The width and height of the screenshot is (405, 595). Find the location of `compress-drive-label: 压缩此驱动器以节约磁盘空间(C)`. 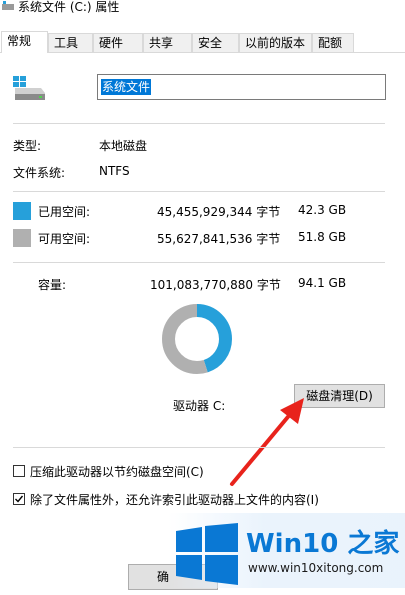

compress-drive-label: 压缩此驱动器以节约磁盘空间(C) is located at coordinates (117, 472).